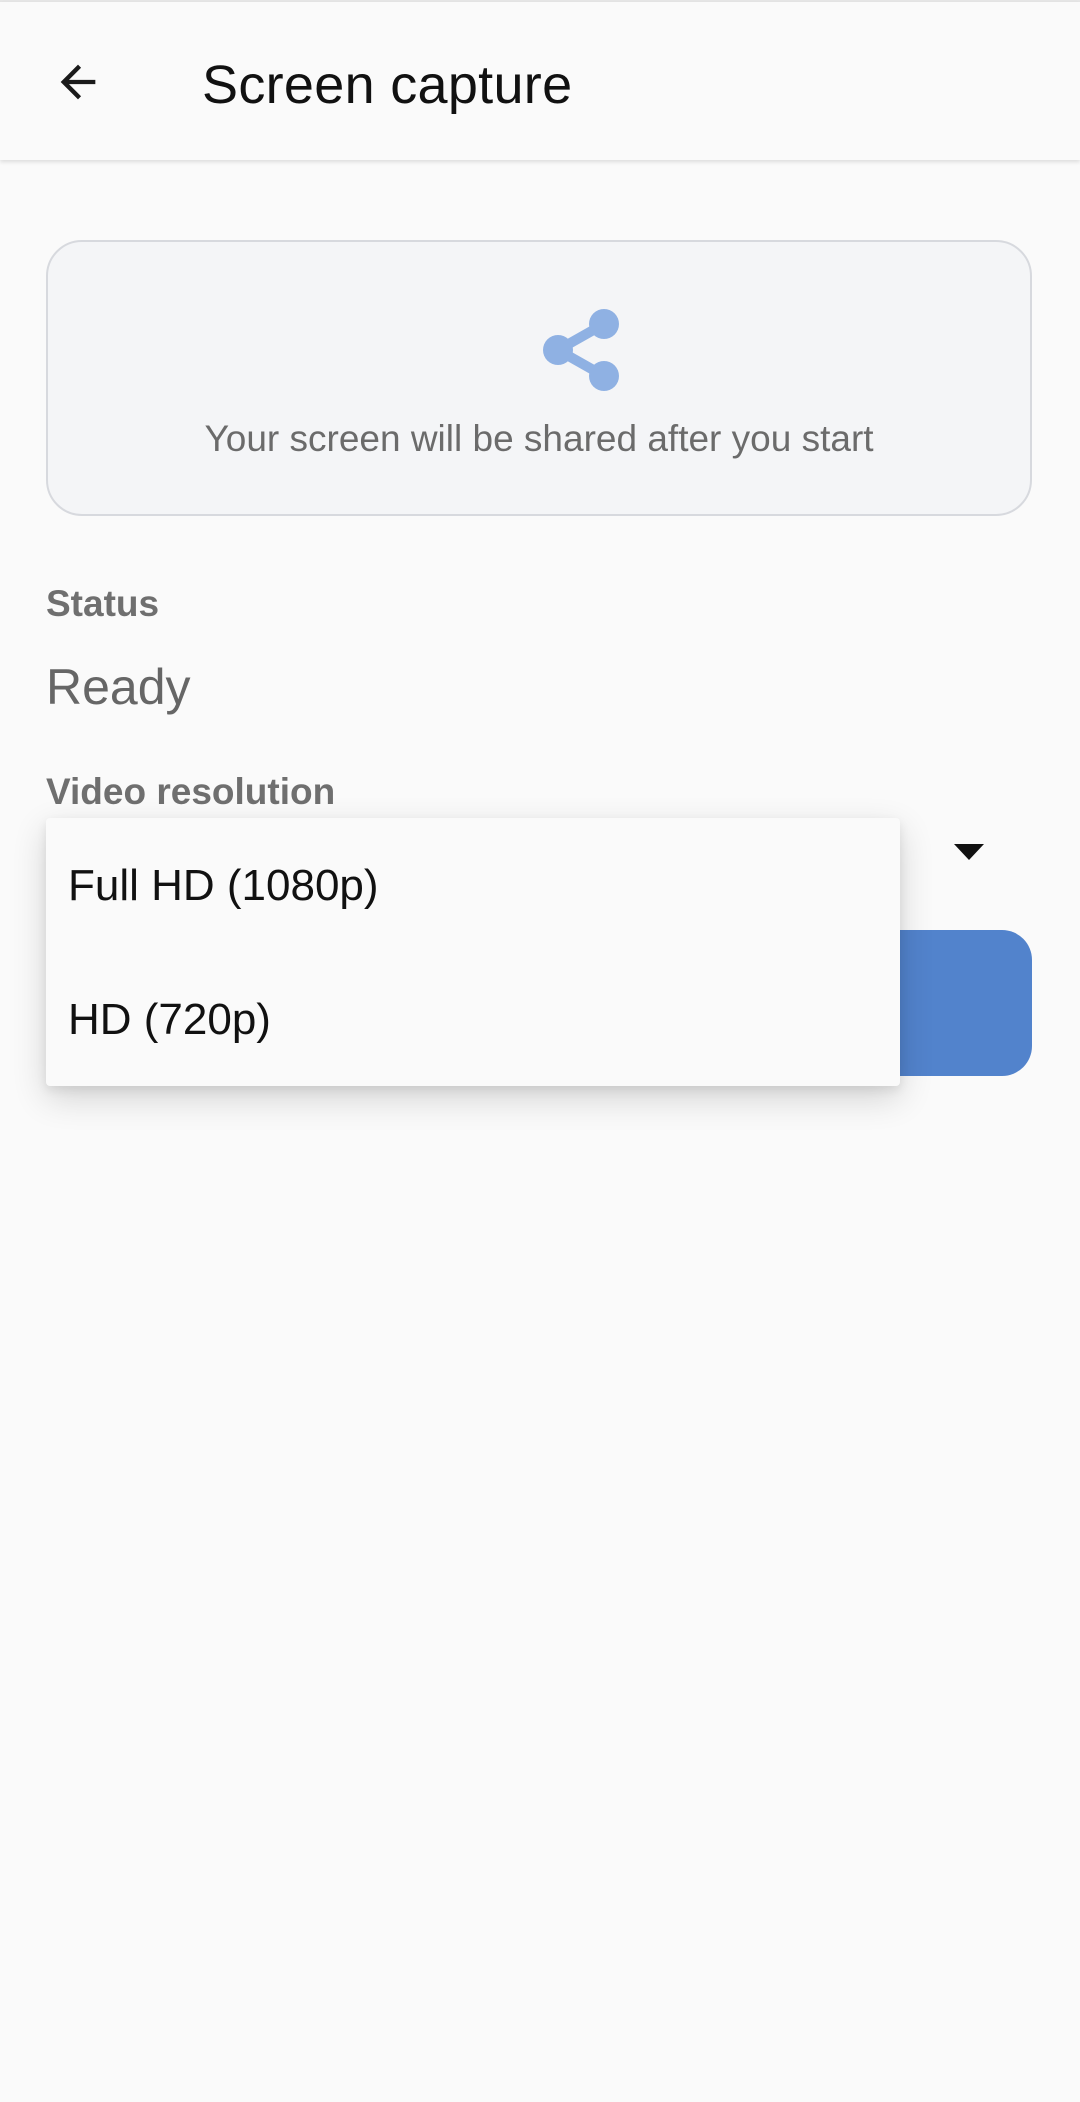 The width and height of the screenshot is (1080, 2102). I want to click on status-value: Ready, so click(118, 687).